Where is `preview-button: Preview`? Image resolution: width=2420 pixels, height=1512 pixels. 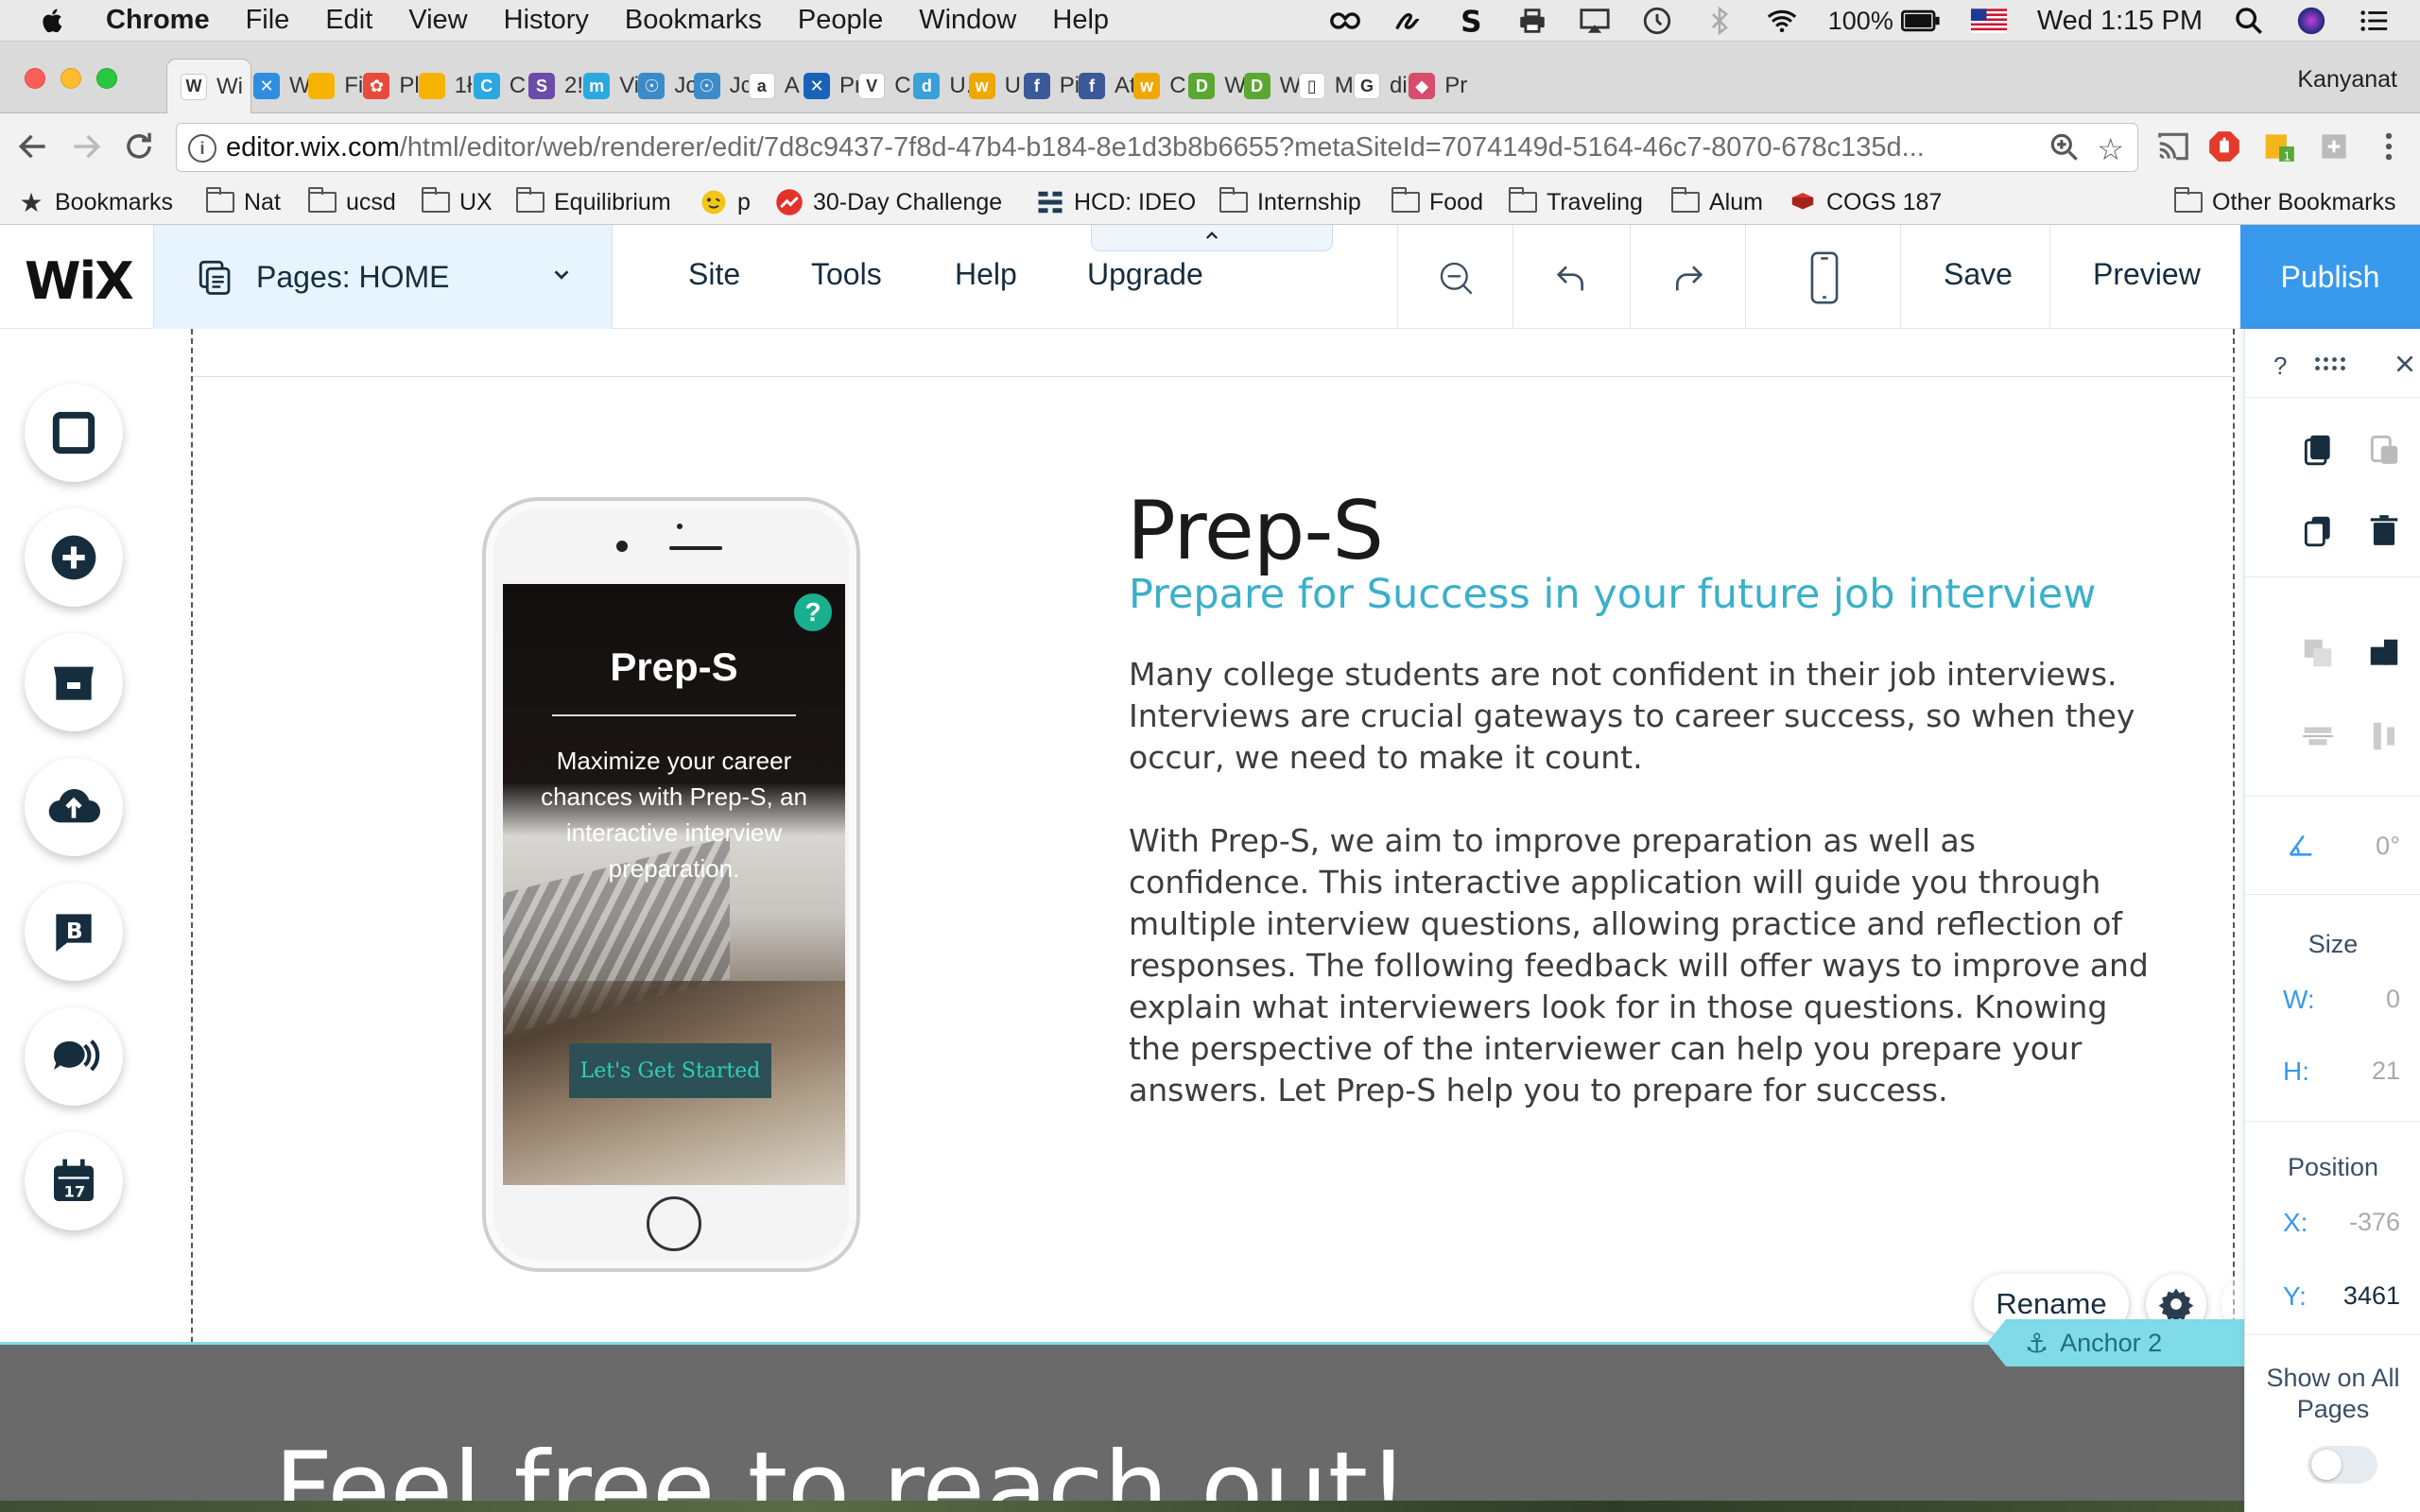
preview-button: Preview is located at coordinates (2147, 274).